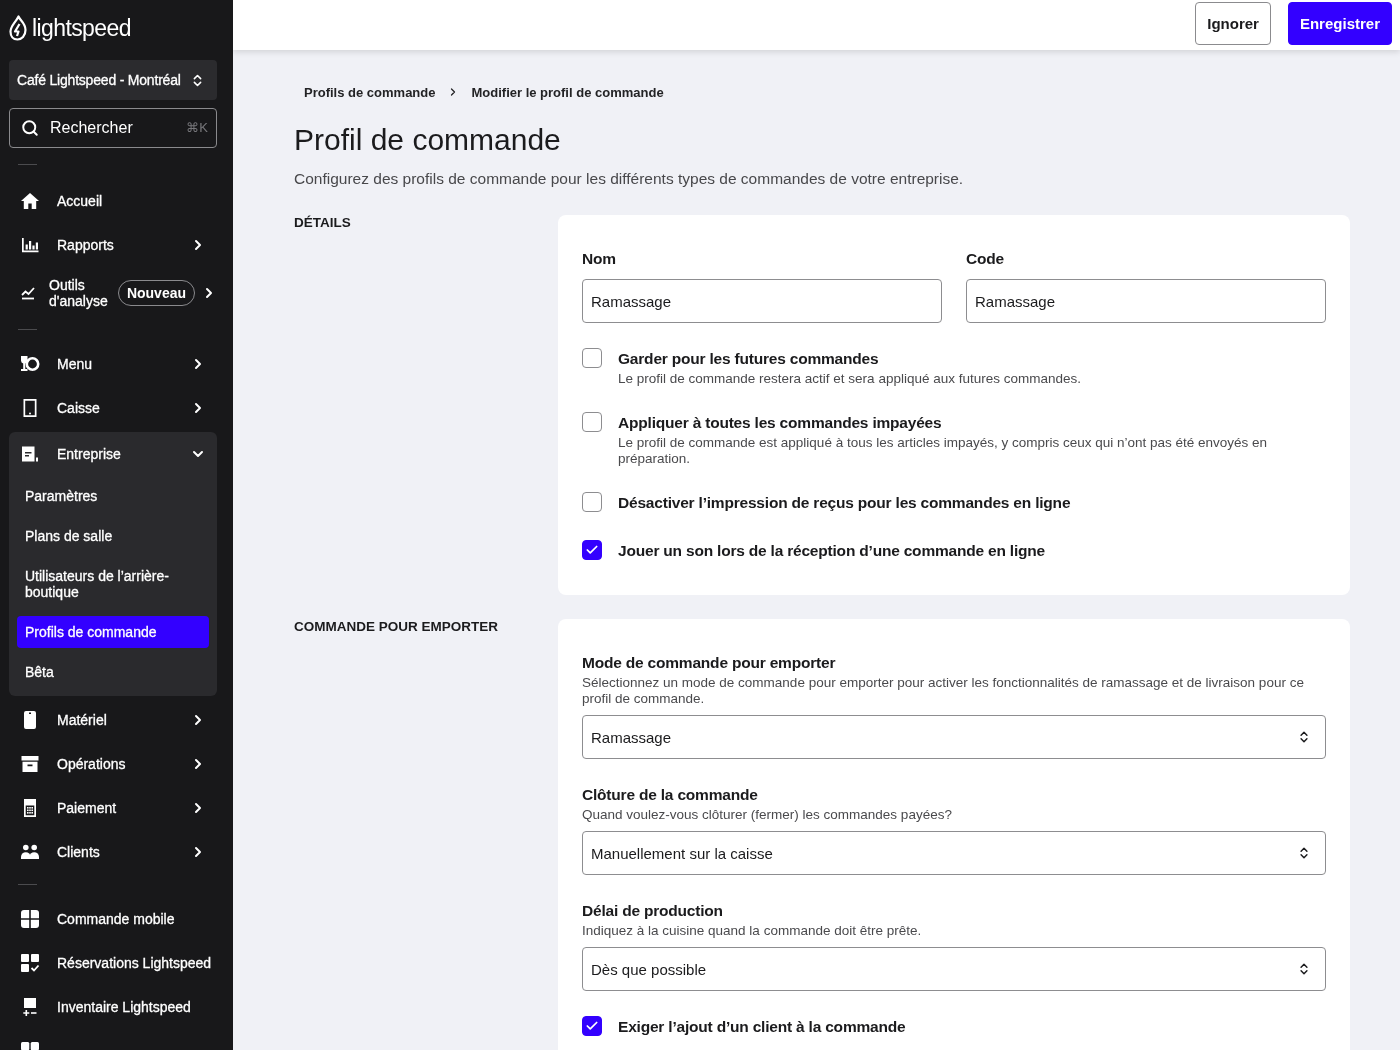 The width and height of the screenshot is (1400, 1050). I want to click on document-icon, so click(30, 454).